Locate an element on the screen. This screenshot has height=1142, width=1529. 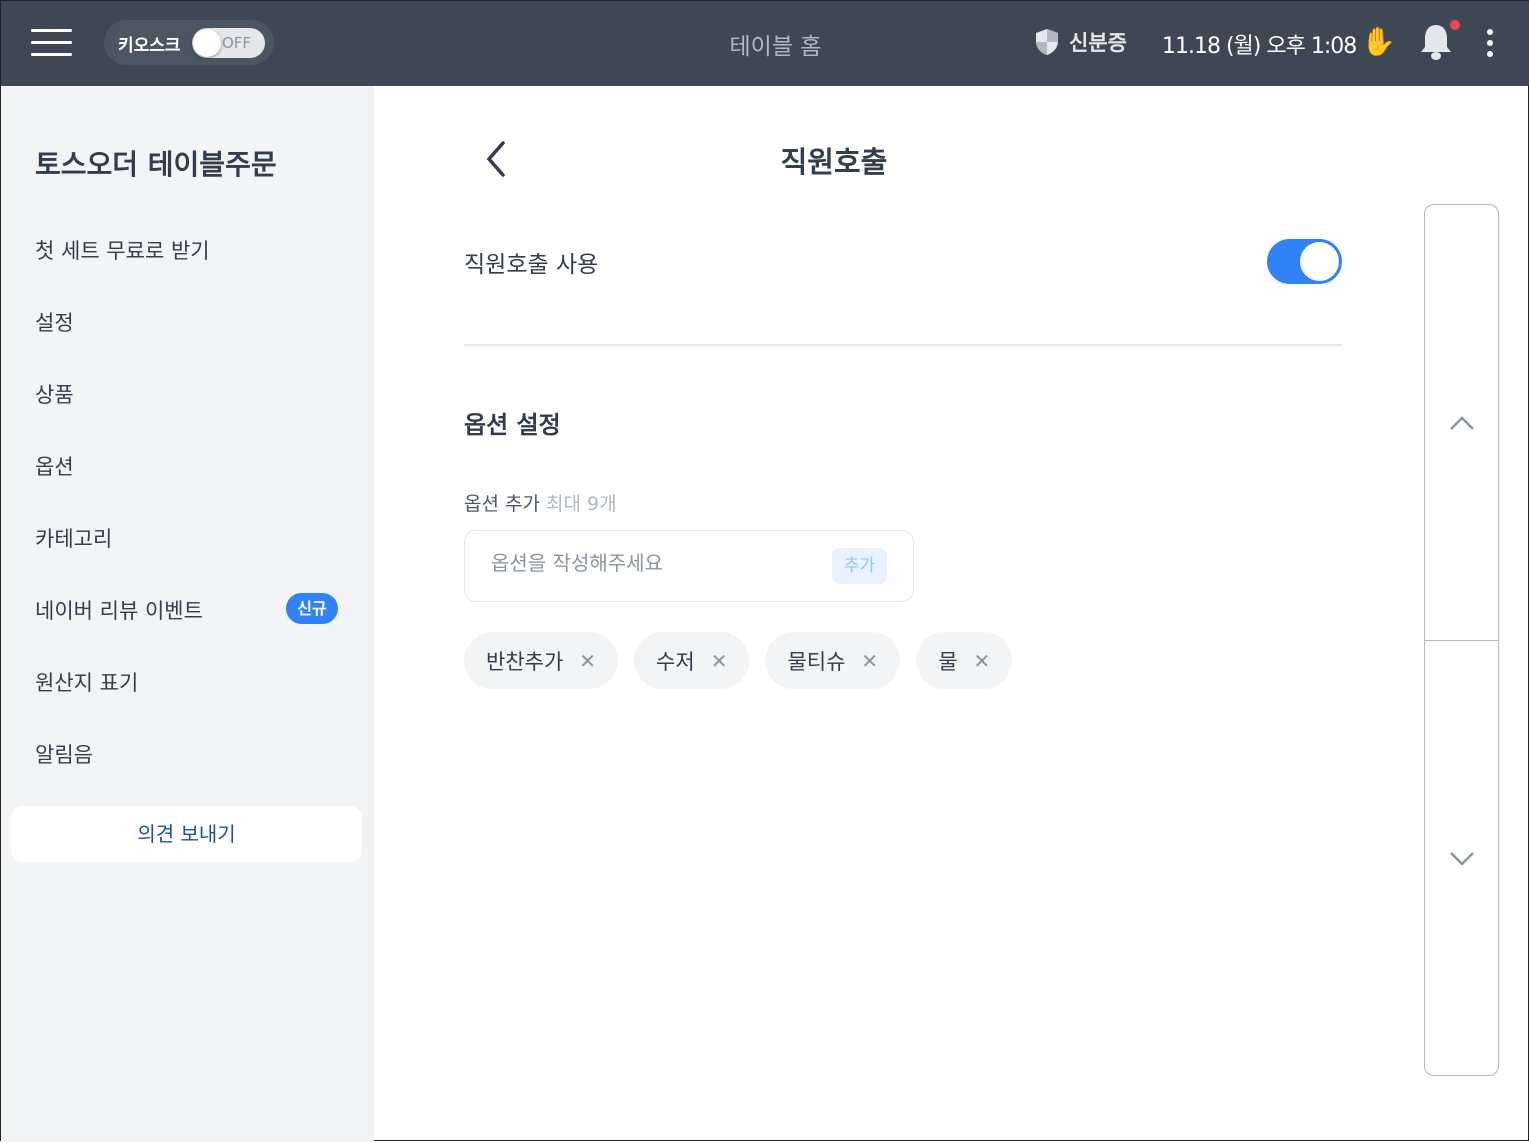
datetime: 11.18 (월) 오후 1:08 is located at coordinates (1259, 46).